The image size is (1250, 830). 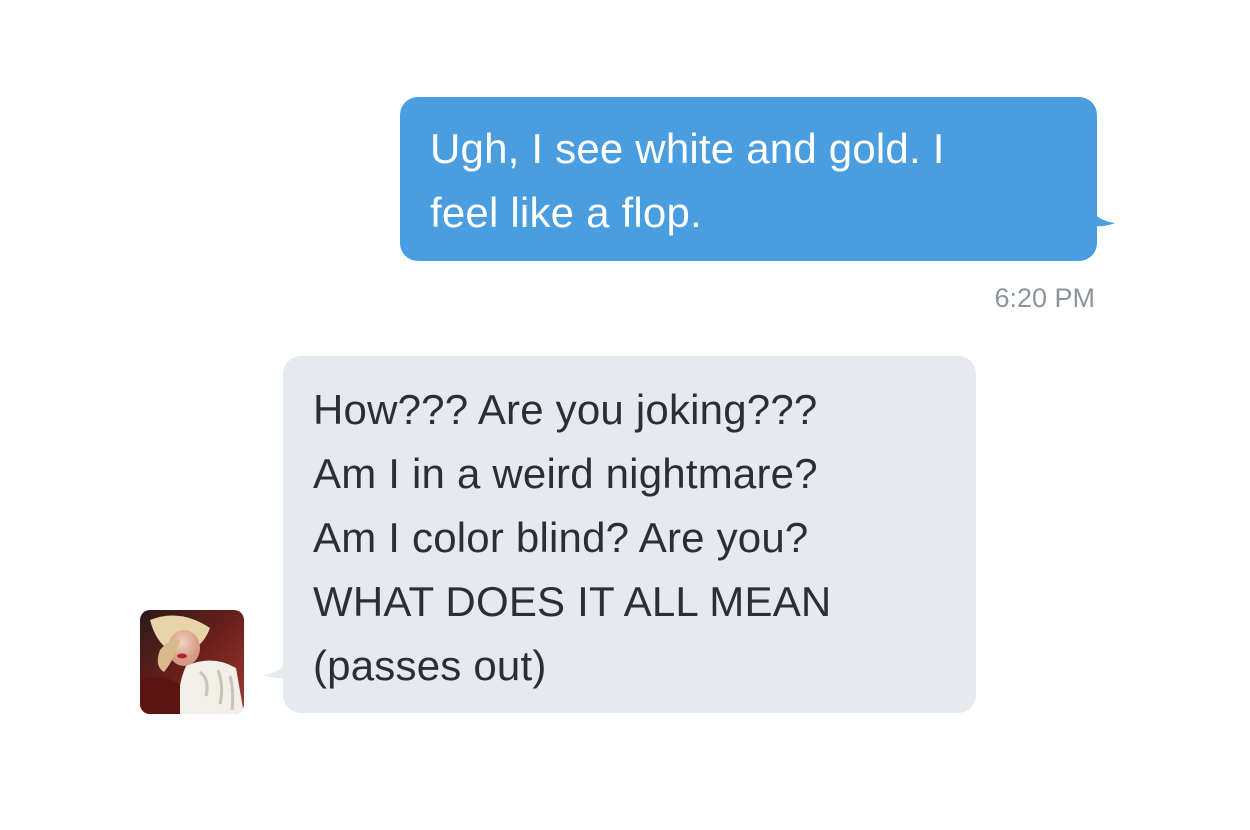 What do you see at coordinates (565, 409) in the screenshot?
I see `received-message-line: How??? Are you joking???` at bounding box center [565, 409].